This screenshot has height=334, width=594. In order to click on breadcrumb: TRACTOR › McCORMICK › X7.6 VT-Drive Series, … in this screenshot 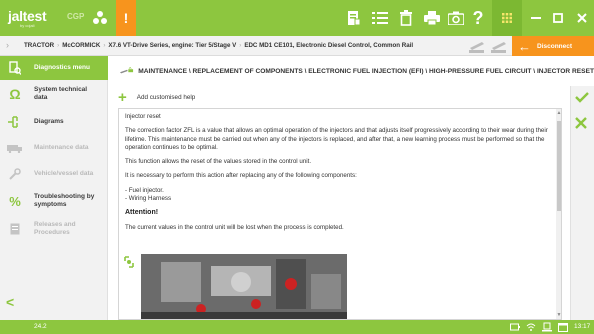, I will do `click(219, 45)`.